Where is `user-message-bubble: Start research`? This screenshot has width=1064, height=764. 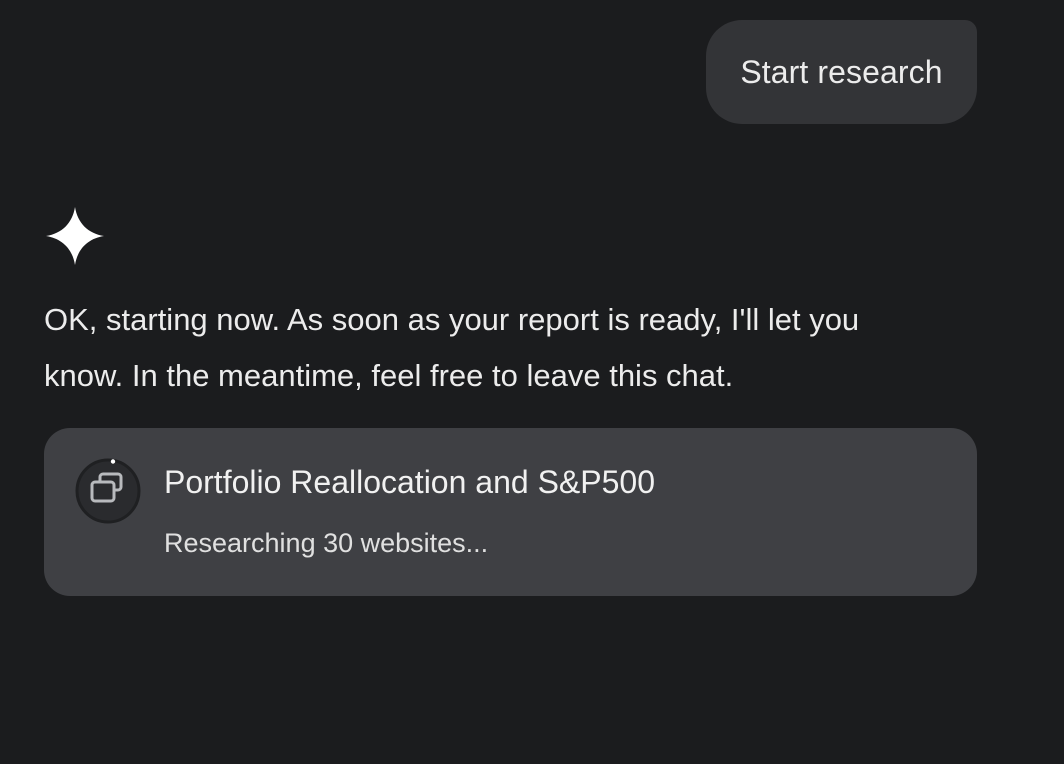
user-message-bubble: Start research is located at coordinates (841, 72).